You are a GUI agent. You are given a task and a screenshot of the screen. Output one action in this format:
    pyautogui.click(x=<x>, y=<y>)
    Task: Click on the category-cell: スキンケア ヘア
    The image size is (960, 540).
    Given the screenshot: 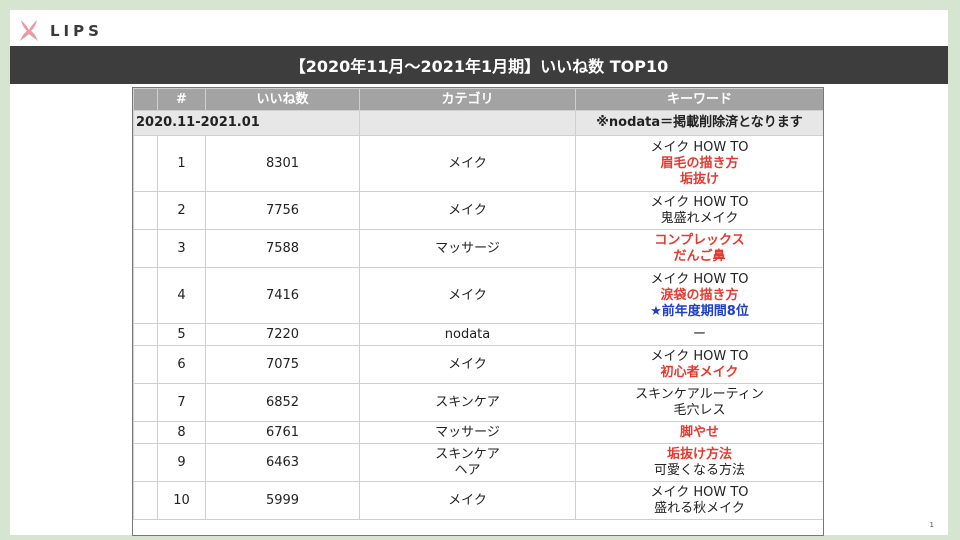 What is the action you would take?
    pyautogui.click(x=467, y=462)
    